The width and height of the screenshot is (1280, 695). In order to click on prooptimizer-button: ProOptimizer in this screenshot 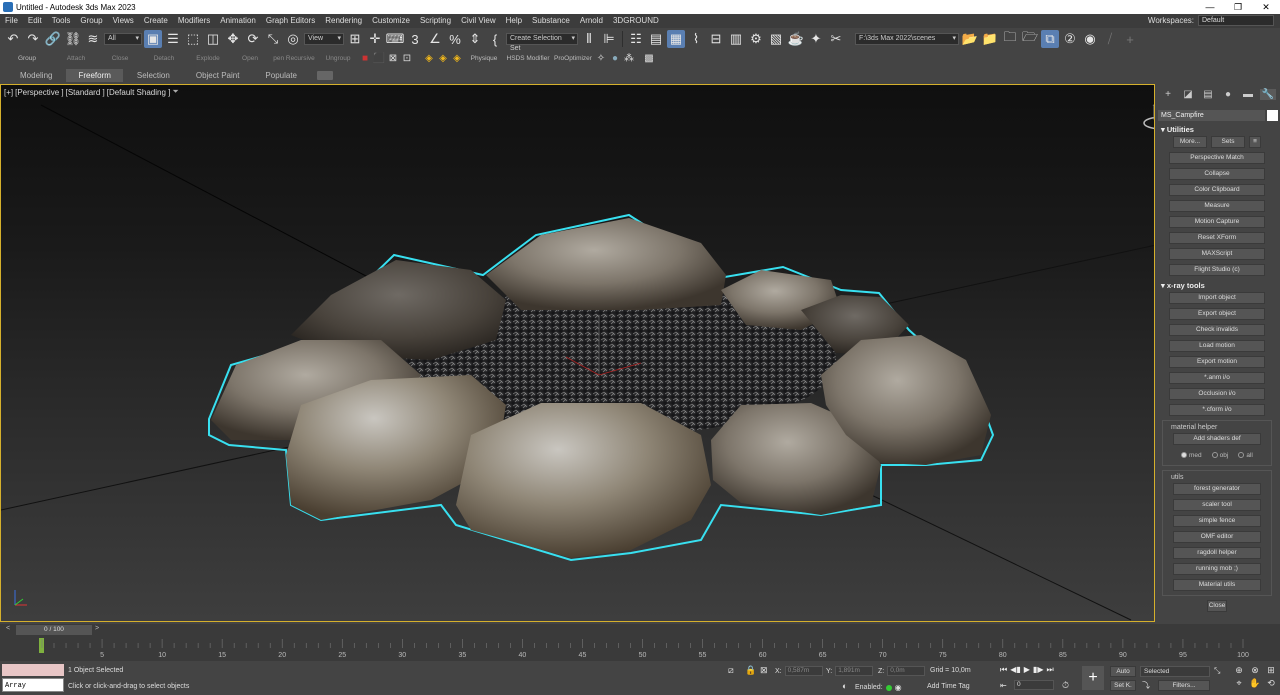, I will do `click(573, 58)`.